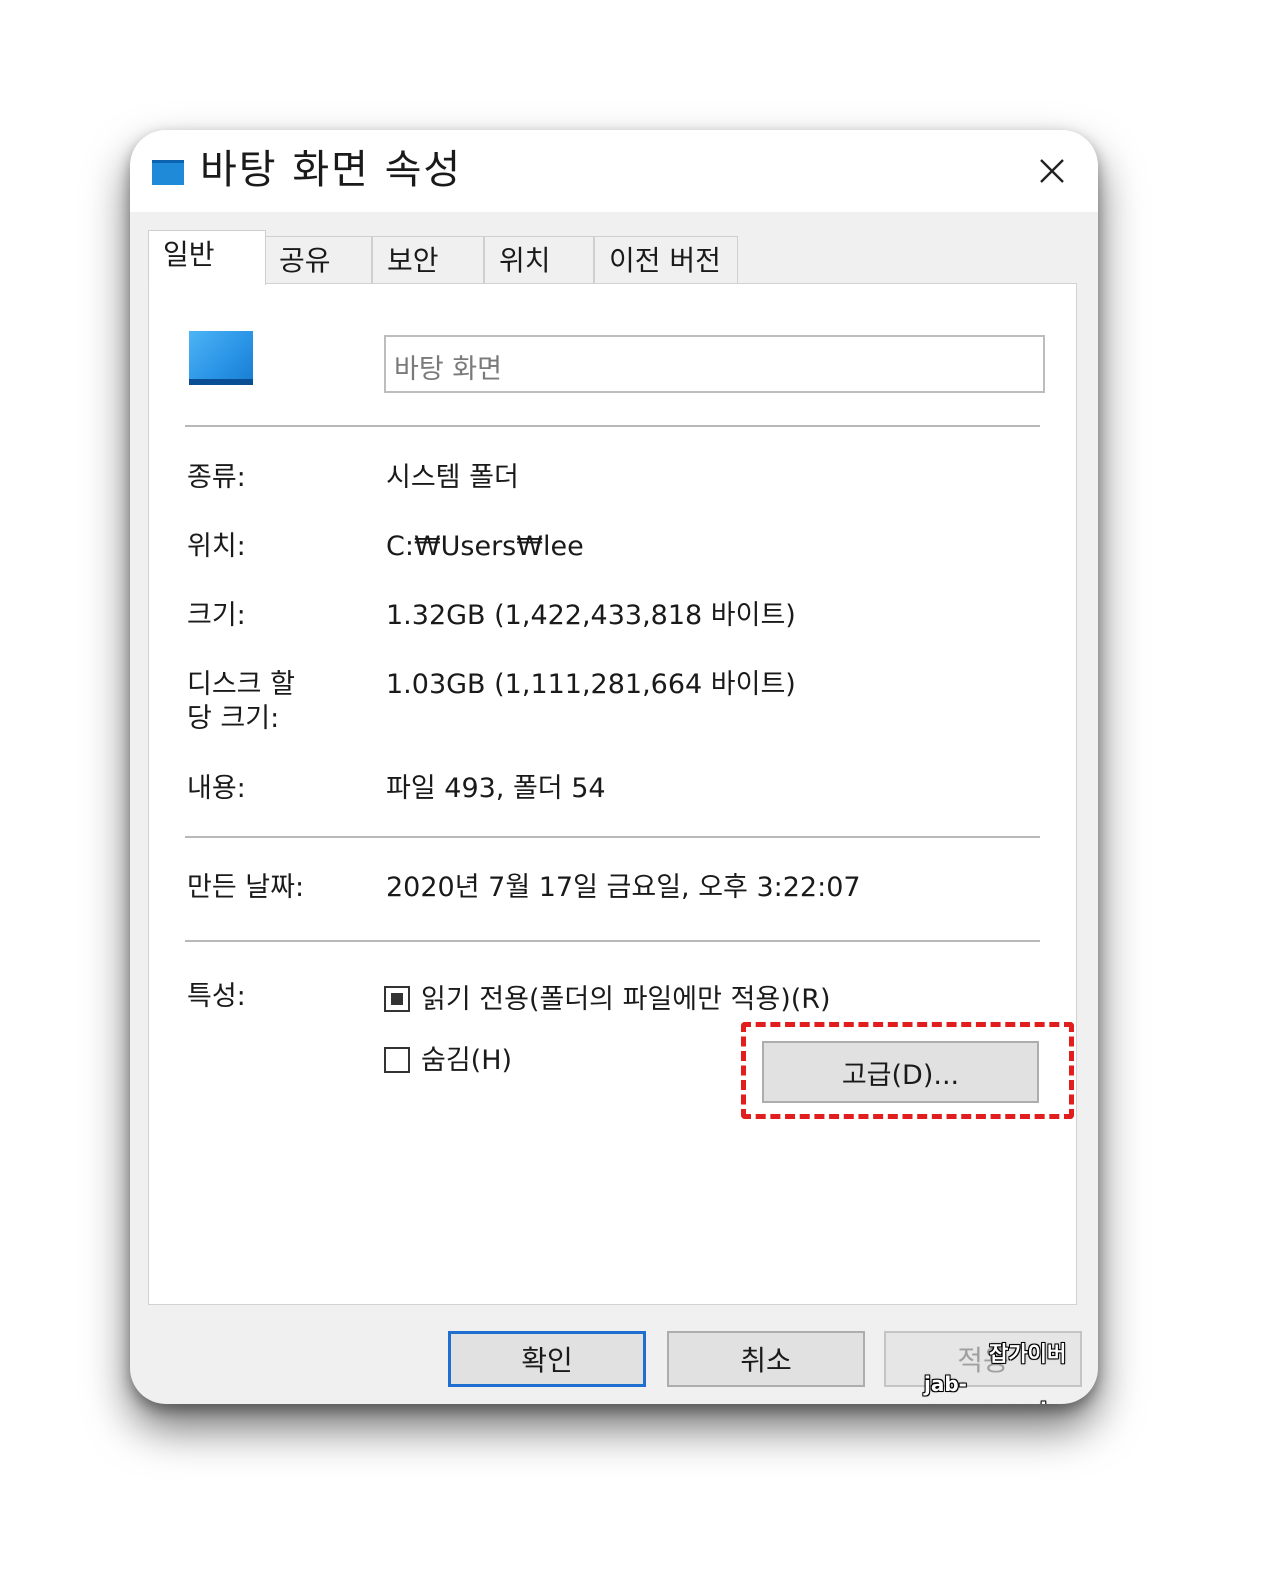 Image resolution: width=1280 pixels, height=1588 pixels. Describe the element at coordinates (614, 171) in the screenshot. I see `title-bar: 바탕 화면 속성` at that location.